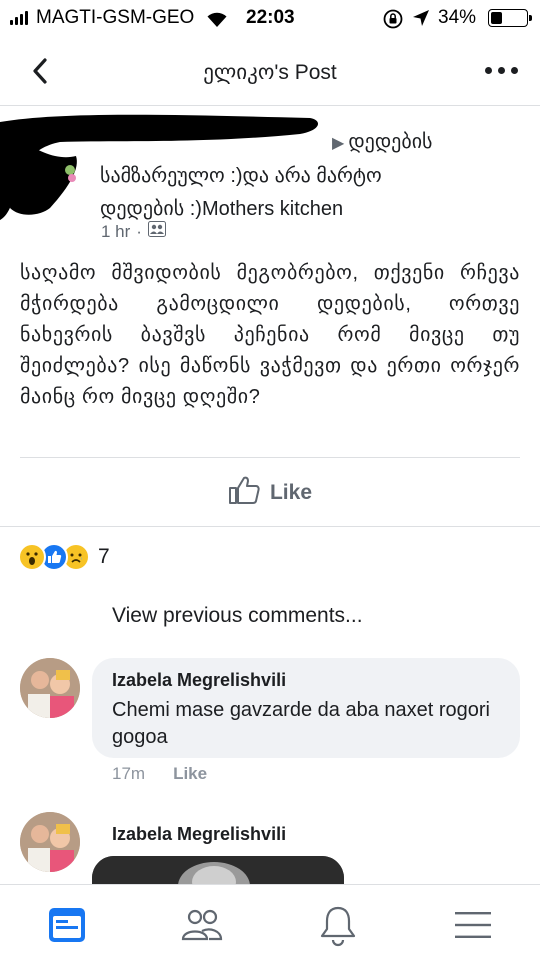  Describe the element at coordinates (202, 925) in the screenshot. I see `friends-icon` at that location.